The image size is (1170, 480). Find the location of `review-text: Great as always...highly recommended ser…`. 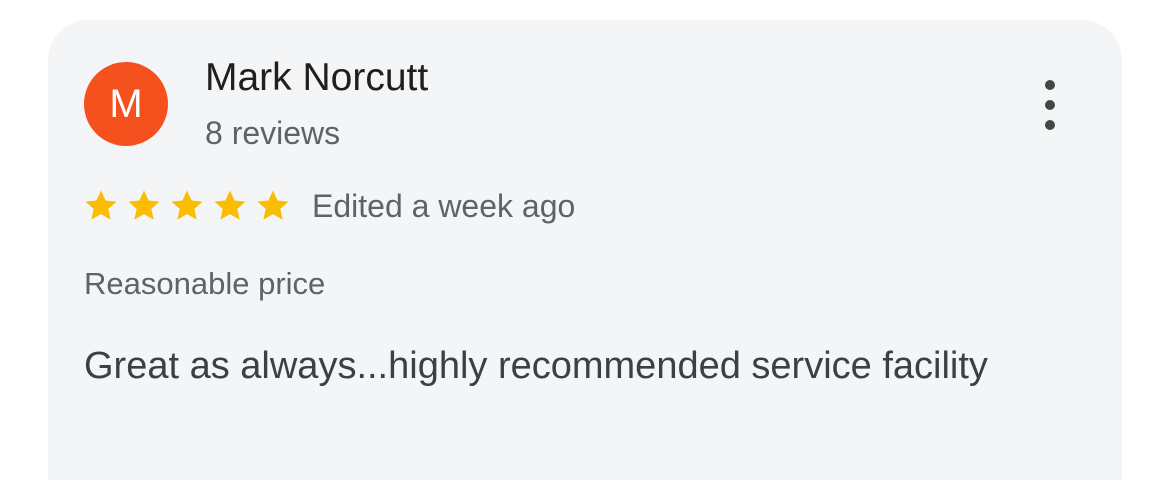

review-text: Great as always...highly recommended ser… is located at coordinates (536, 366).